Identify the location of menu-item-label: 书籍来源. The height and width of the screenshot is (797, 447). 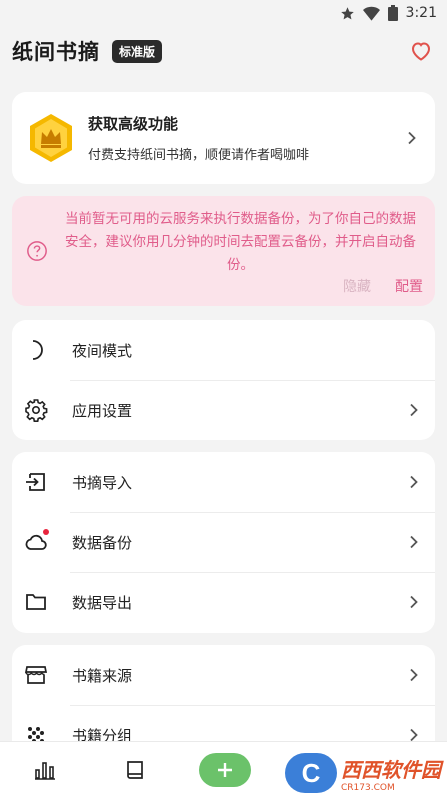
(102, 675).